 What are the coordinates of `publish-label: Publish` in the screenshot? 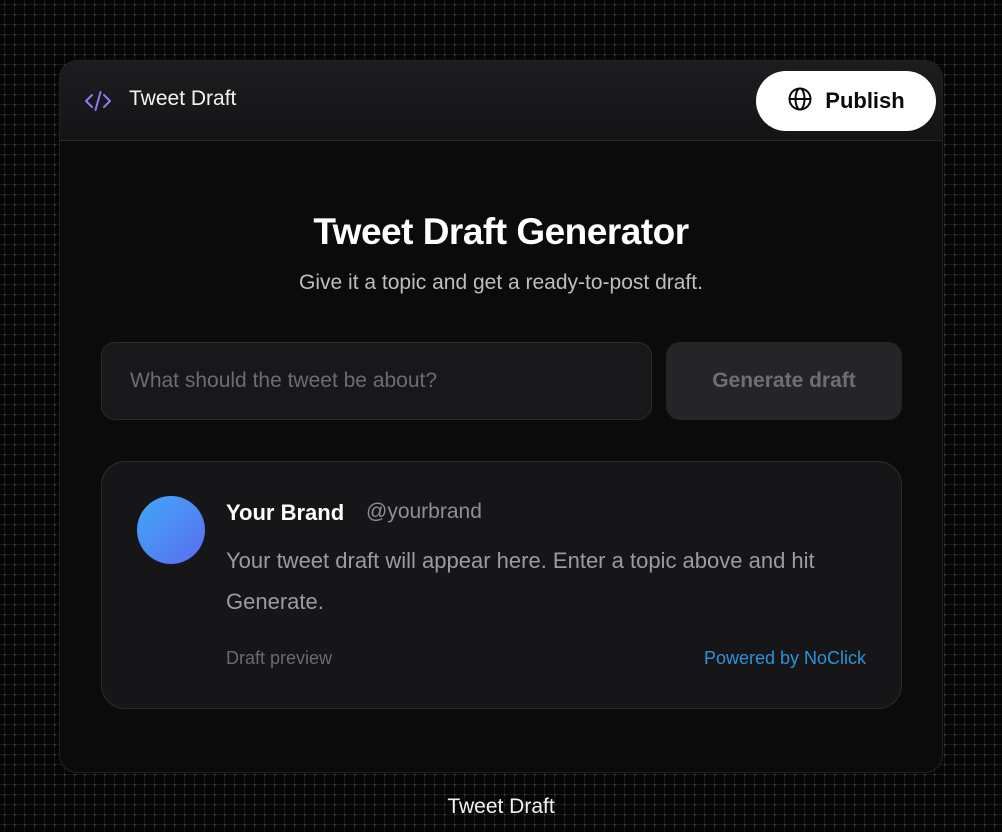 It's located at (865, 100).